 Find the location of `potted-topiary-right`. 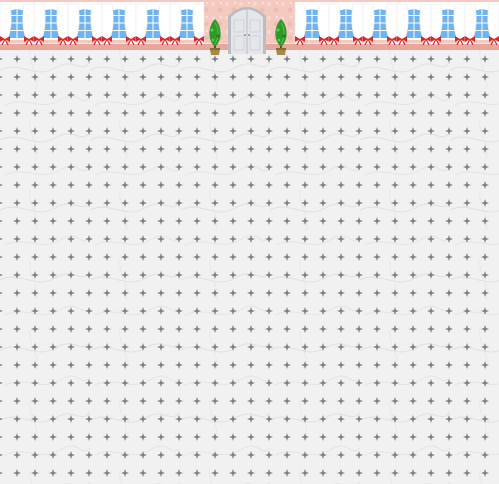

potted-topiary-right is located at coordinates (281, 37).